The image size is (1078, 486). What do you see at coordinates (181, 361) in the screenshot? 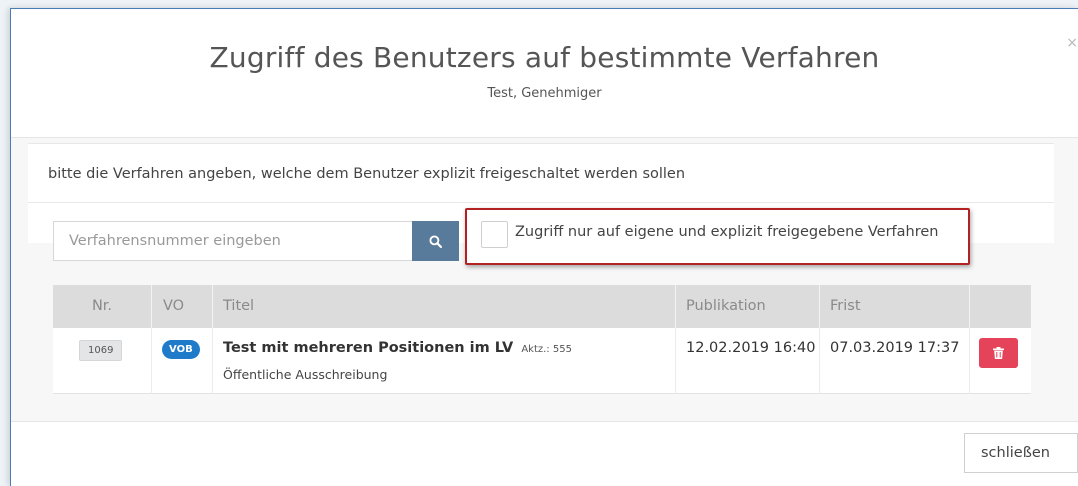
I see `cell-vo: VOB` at bounding box center [181, 361].